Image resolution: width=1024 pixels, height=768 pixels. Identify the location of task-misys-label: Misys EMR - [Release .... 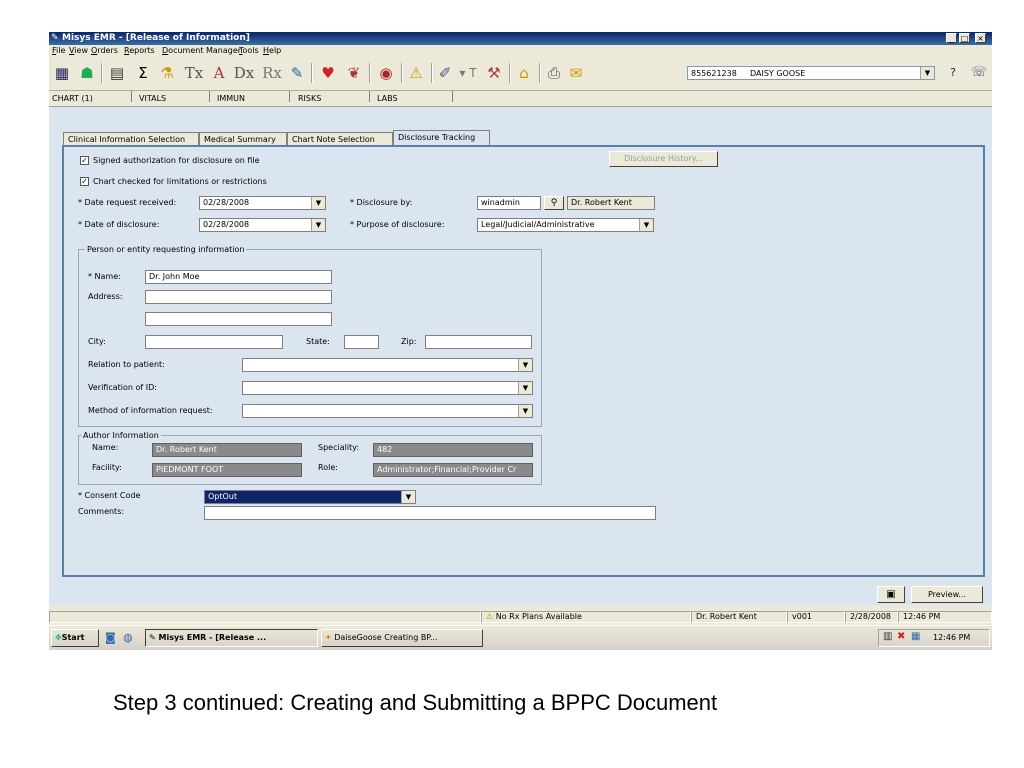
(212, 637).